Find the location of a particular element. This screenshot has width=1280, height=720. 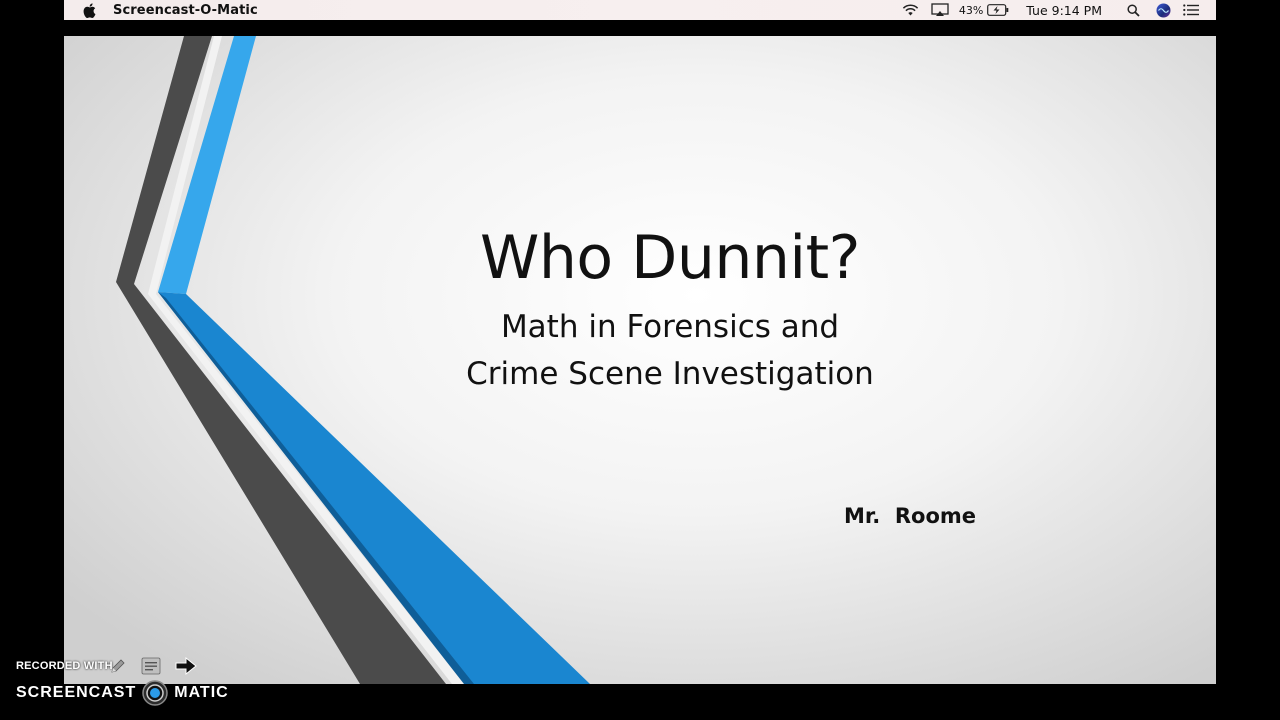

spotlight-search-icon is located at coordinates (1133, 10).